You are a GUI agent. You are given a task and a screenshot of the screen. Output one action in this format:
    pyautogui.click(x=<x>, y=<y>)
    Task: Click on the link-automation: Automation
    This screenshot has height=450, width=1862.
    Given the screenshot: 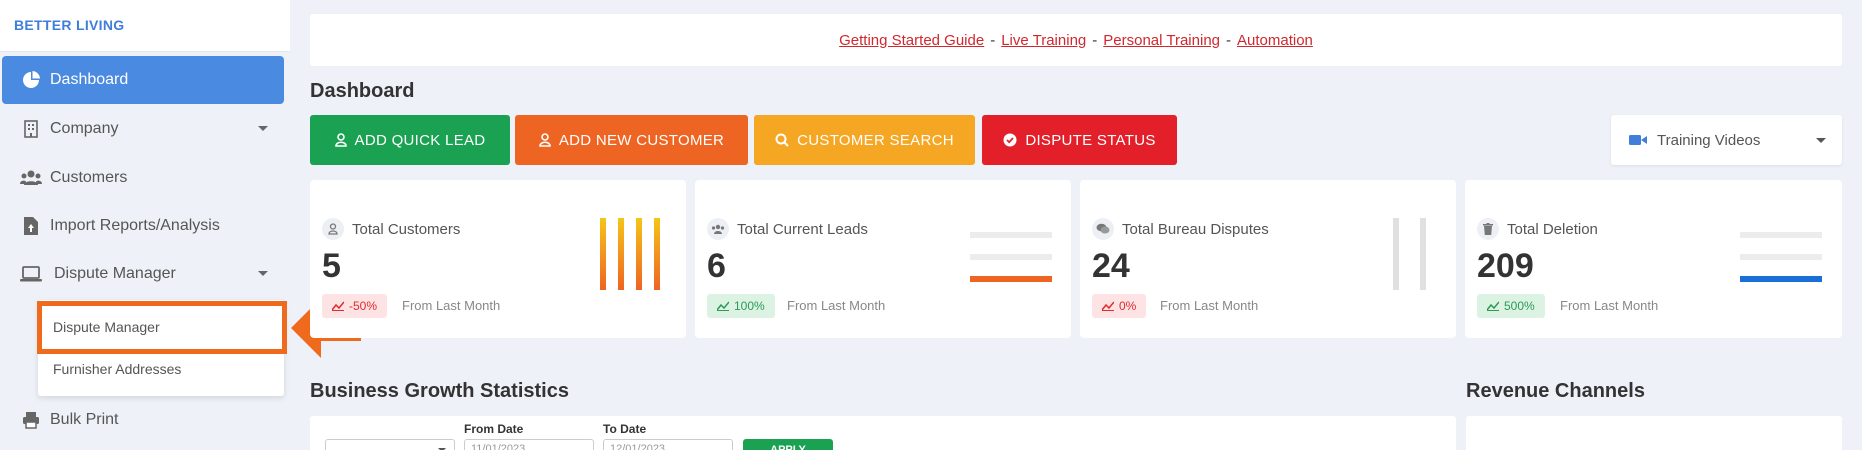 What is the action you would take?
    pyautogui.click(x=1275, y=40)
    